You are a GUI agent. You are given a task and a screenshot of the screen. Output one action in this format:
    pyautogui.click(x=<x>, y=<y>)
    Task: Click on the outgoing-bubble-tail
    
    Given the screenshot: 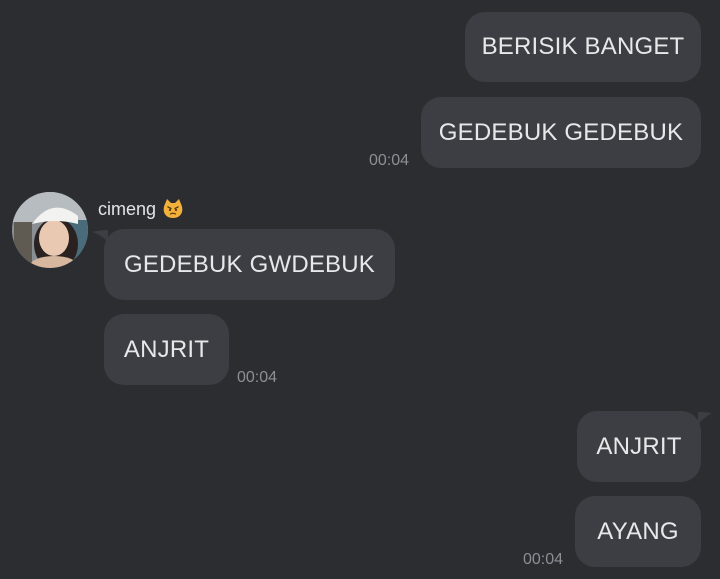 What is the action you would take?
    pyautogui.click(x=705, y=418)
    